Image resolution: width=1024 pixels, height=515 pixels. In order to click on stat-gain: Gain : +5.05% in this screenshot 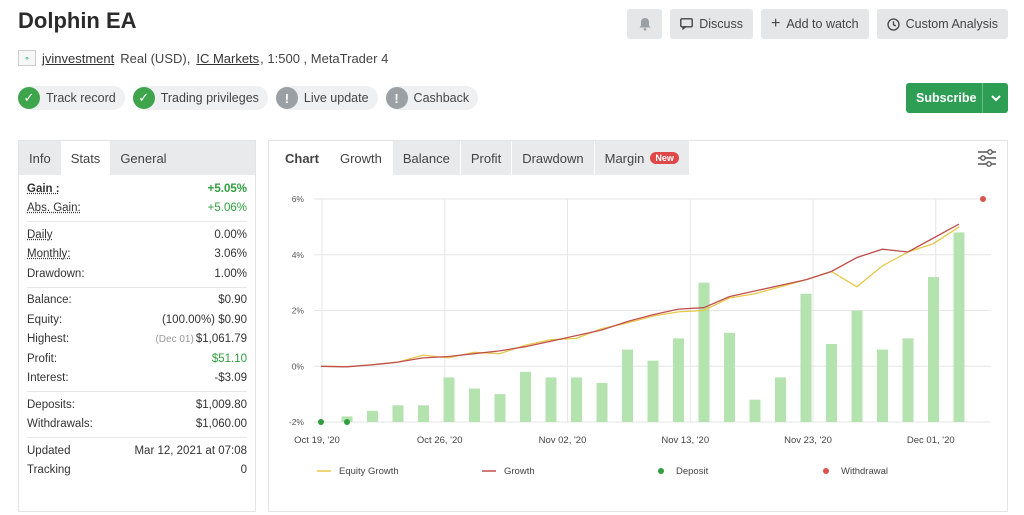, I will do `click(137, 189)`.